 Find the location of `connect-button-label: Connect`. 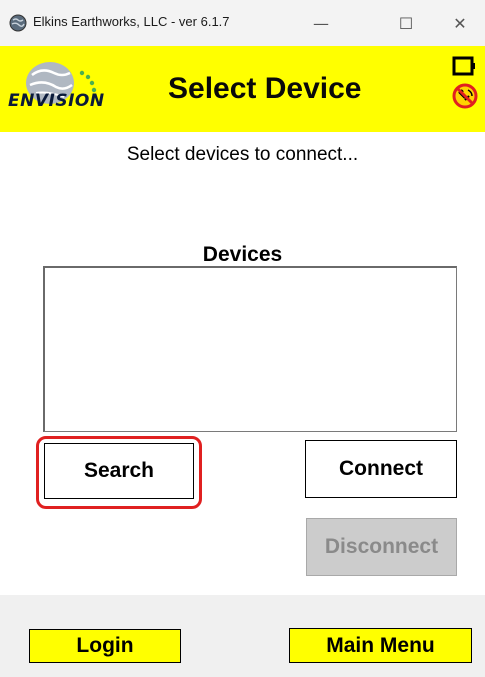

connect-button-label: Connect is located at coordinates (381, 468).